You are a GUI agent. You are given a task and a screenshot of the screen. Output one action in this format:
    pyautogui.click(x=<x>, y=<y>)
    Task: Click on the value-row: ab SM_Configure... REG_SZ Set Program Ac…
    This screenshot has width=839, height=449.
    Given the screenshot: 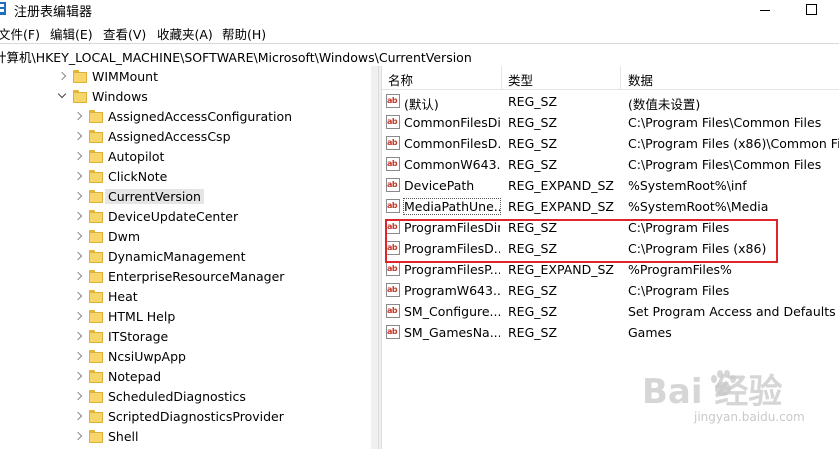 What is the action you would take?
    pyautogui.click(x=610, y=311)
    